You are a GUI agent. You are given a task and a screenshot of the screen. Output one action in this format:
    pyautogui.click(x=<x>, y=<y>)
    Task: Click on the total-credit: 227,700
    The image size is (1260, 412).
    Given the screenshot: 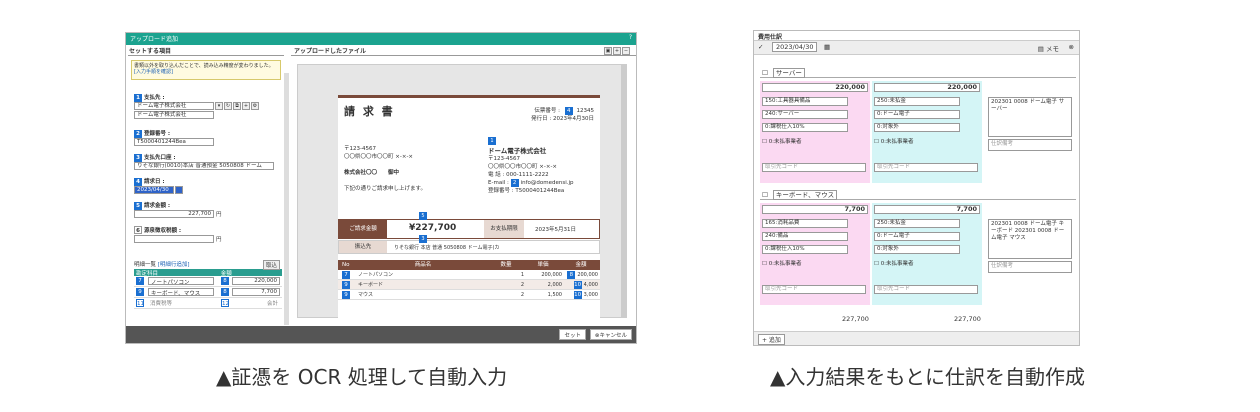 What is the action you would take?
    pyautogui.click(x=967, y=319)
    